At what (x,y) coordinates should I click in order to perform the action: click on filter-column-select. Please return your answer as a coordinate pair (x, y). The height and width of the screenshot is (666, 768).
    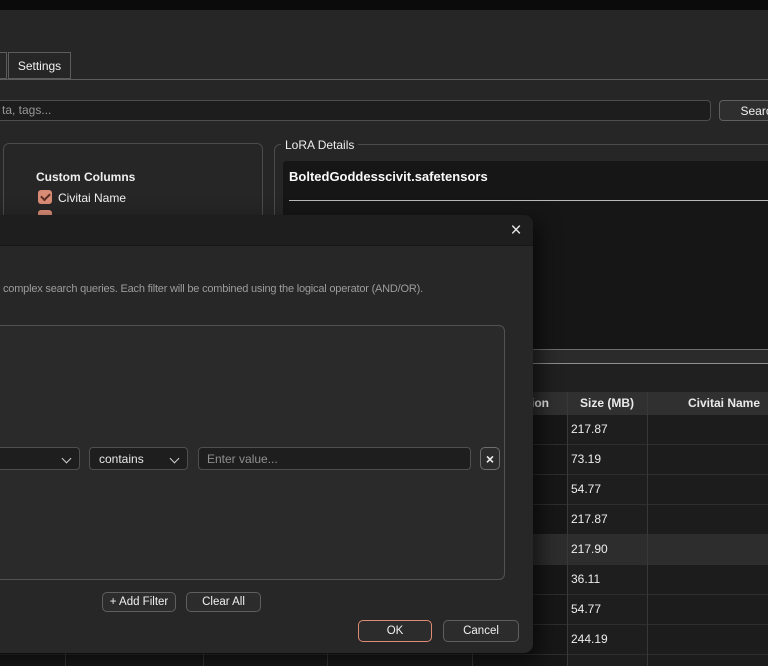
    Looking at the image, I should click on (40, 458).